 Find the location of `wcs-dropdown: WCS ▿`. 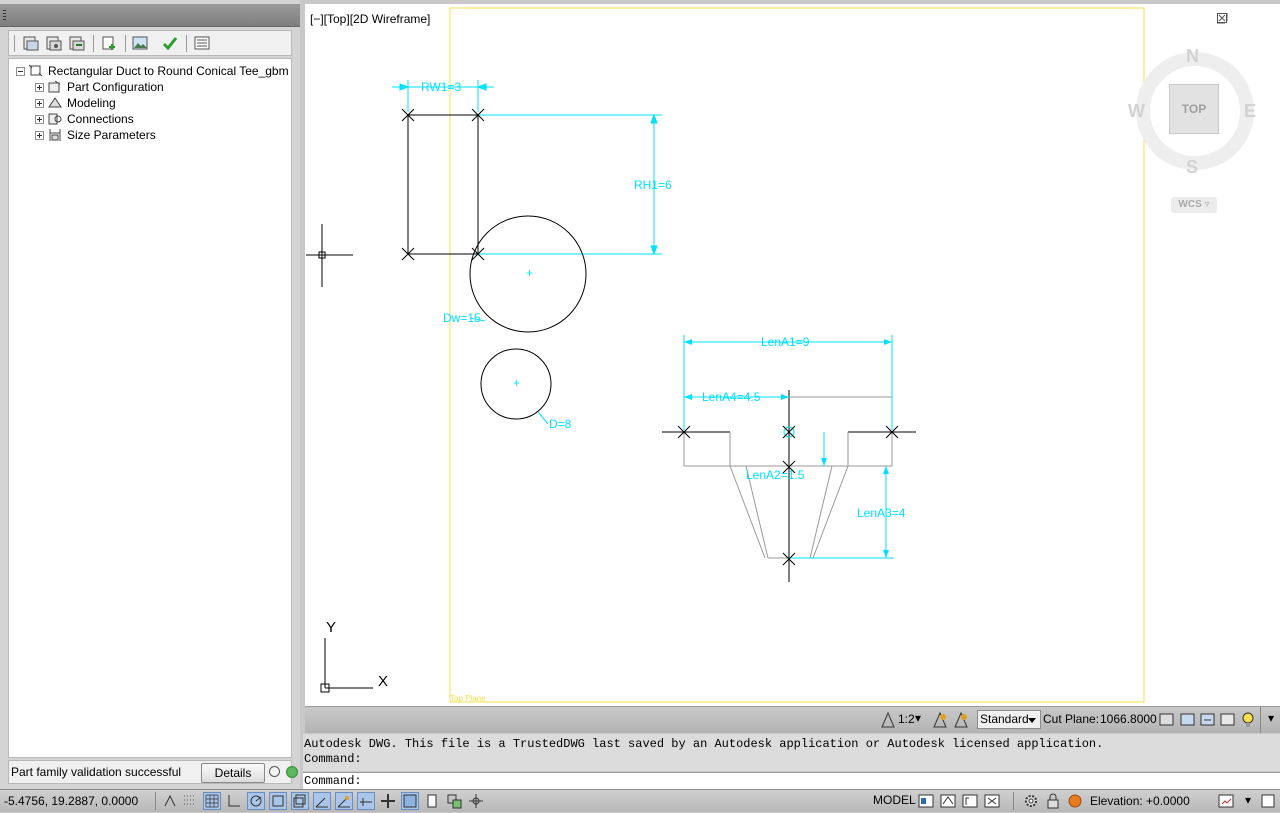

wcs-dropdown: WCS ▿ is located at coordinates (1194, 205).